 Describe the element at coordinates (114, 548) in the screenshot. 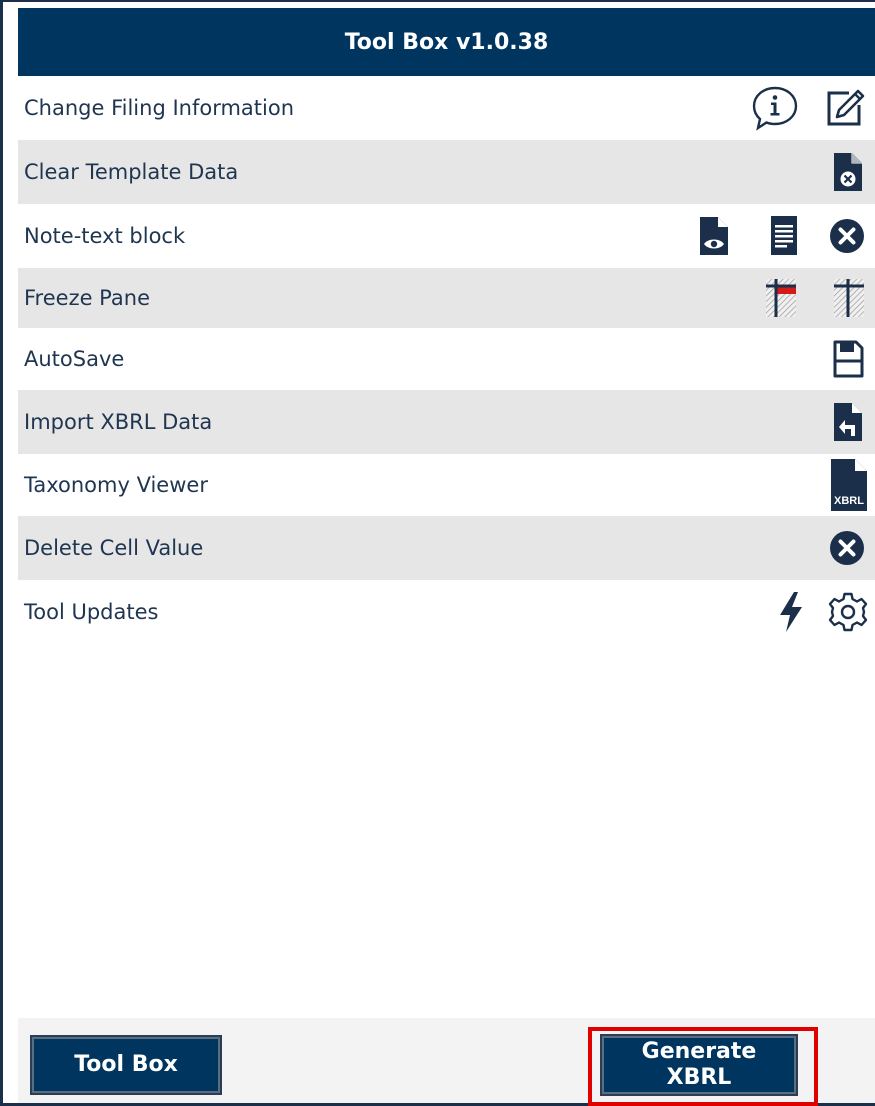

I see `row-label: Delete Cell Value` at that location.